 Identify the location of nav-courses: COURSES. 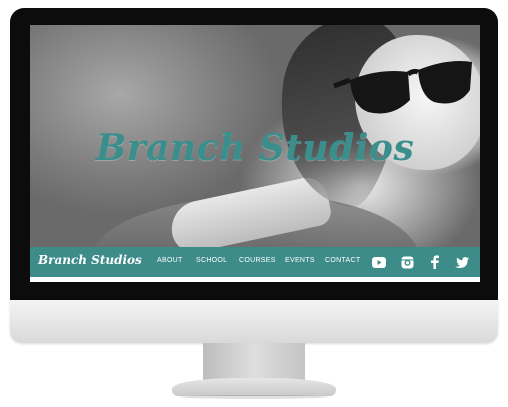
(257, 260).